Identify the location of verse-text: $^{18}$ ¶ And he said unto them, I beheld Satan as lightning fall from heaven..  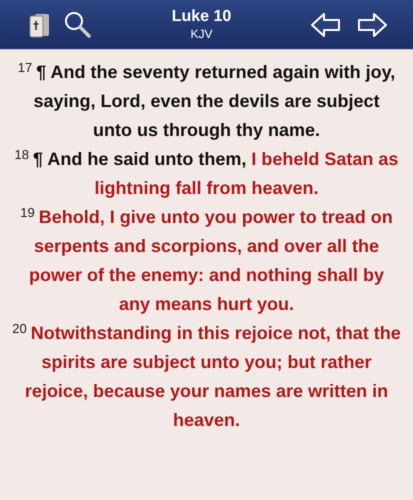
(207, 173).